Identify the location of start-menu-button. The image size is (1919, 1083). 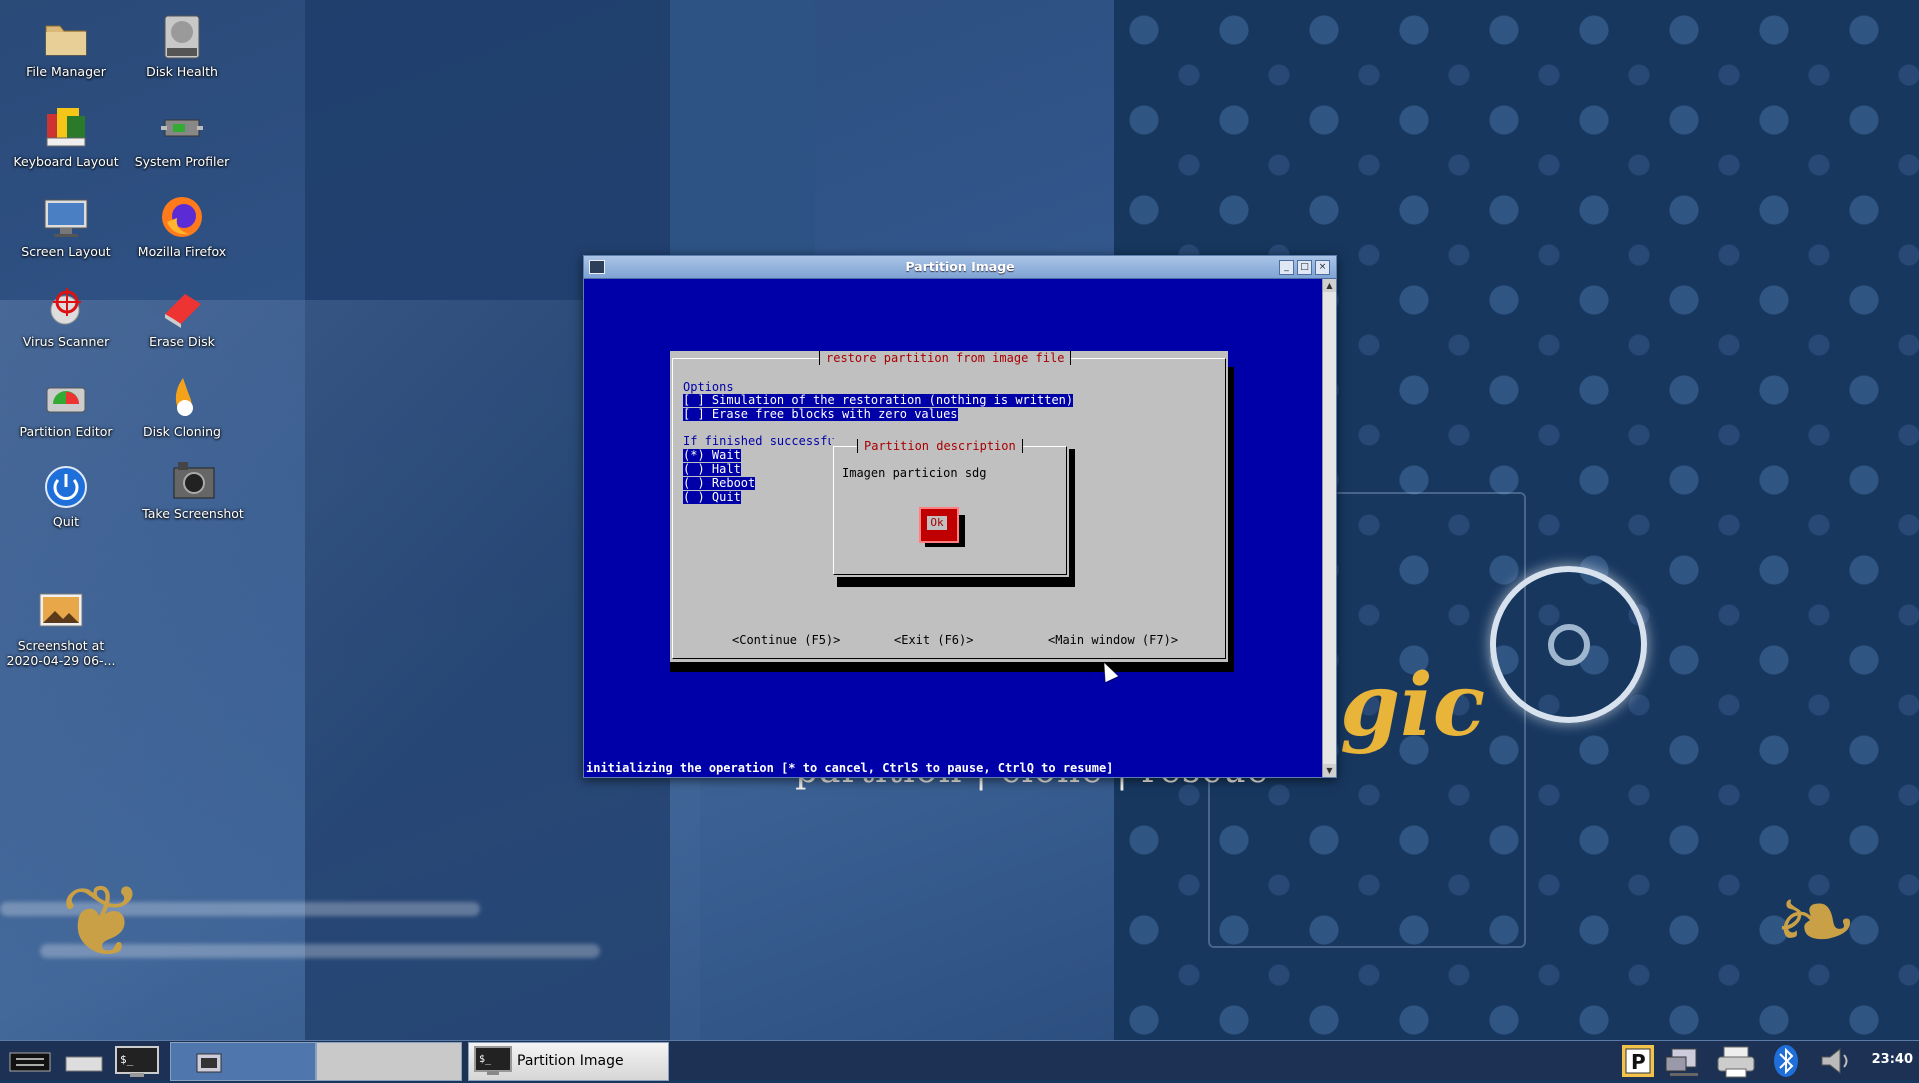
(30, 1061).